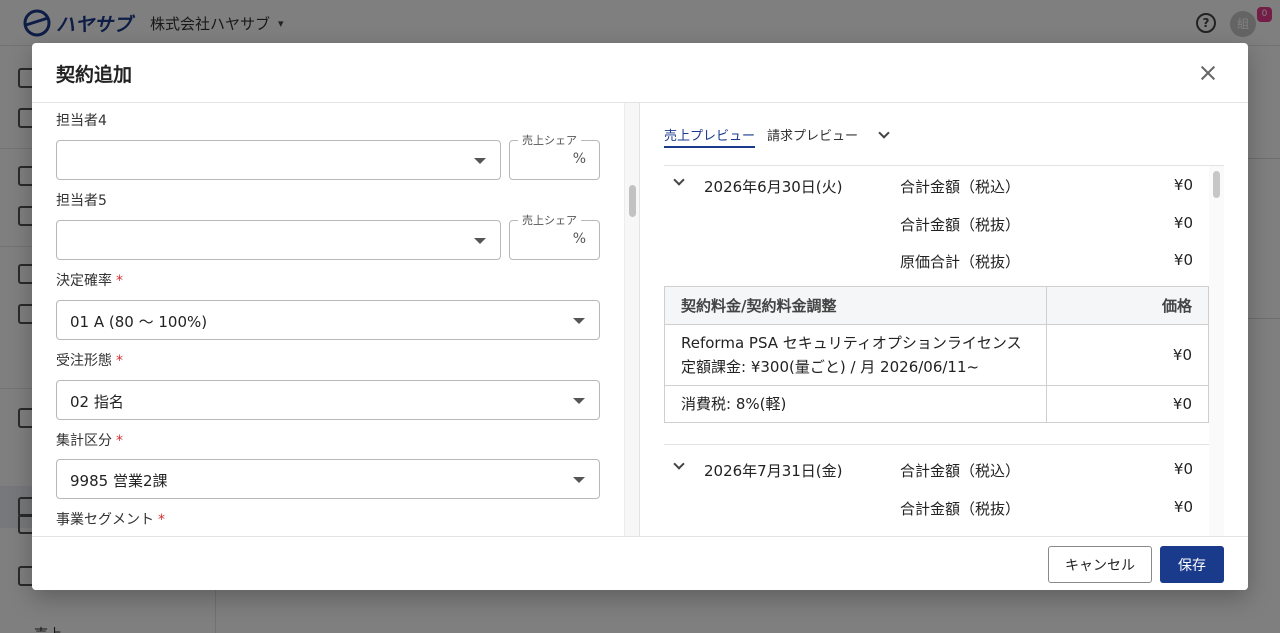 Image resolution: width=1280 pixels, height=633 pixels. Describe the element at coordinates (632, 201) in the screenshot. I see `form-scrollbar-thumb` at that location.